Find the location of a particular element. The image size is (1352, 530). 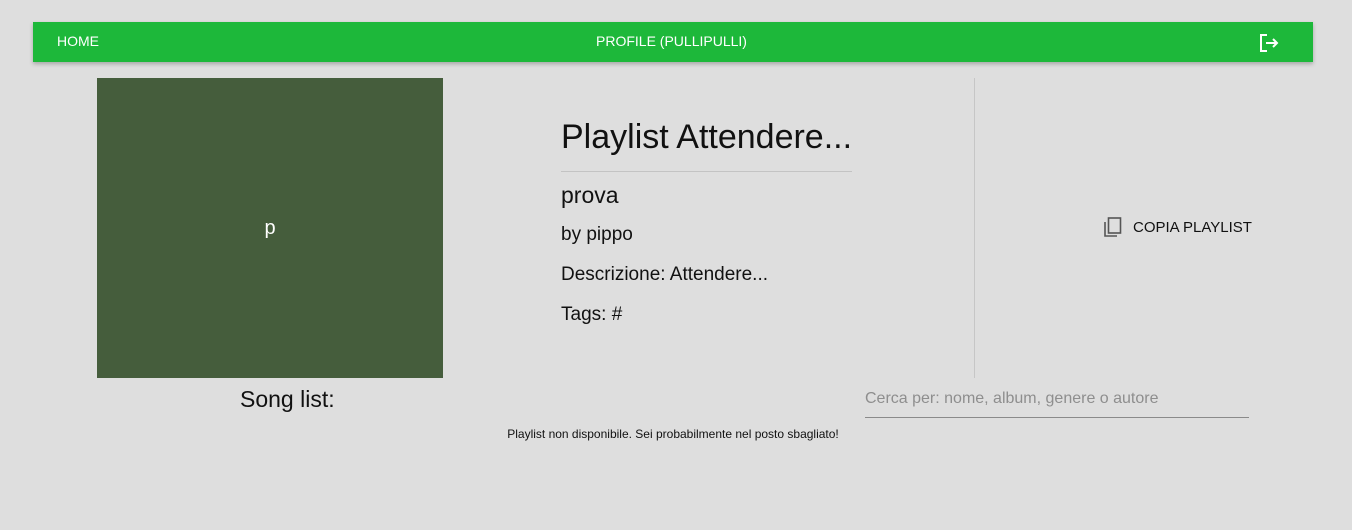

cover-initial: p is located at coordinates (270, 227).